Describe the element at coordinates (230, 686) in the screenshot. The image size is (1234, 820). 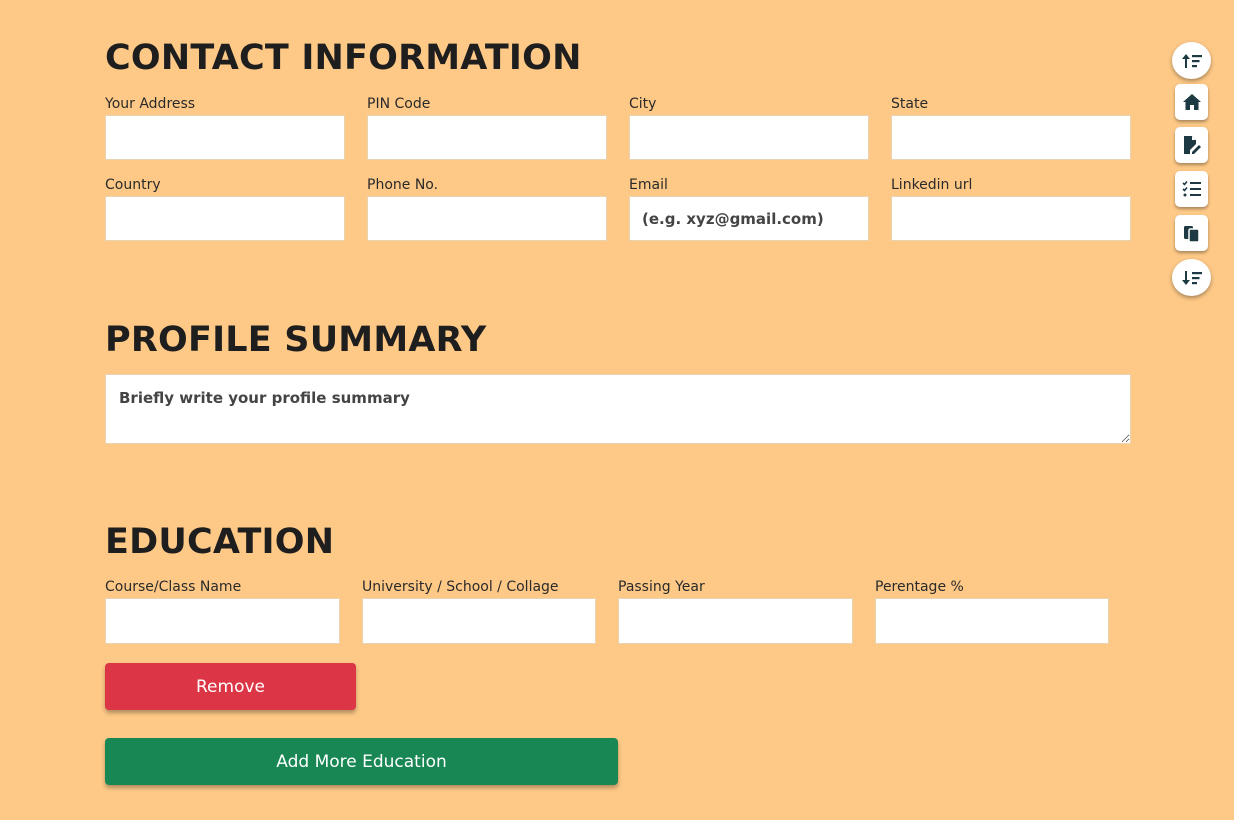
I see `remove-education-button: Remove` at that location.